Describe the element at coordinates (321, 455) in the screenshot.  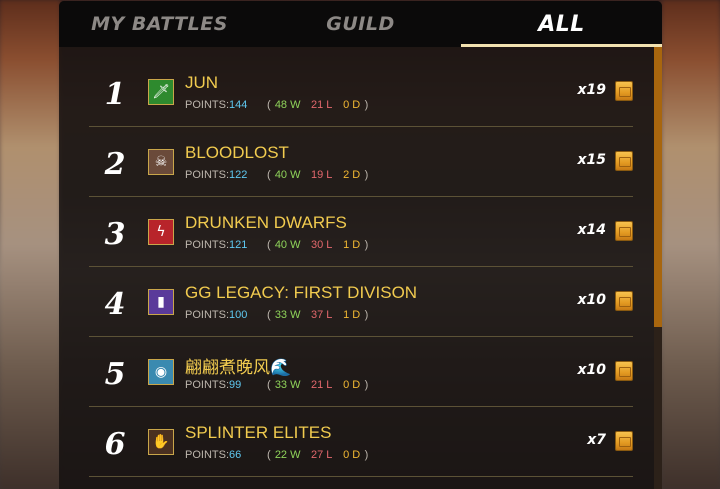
I see `losses-value: 27 L` at that location.